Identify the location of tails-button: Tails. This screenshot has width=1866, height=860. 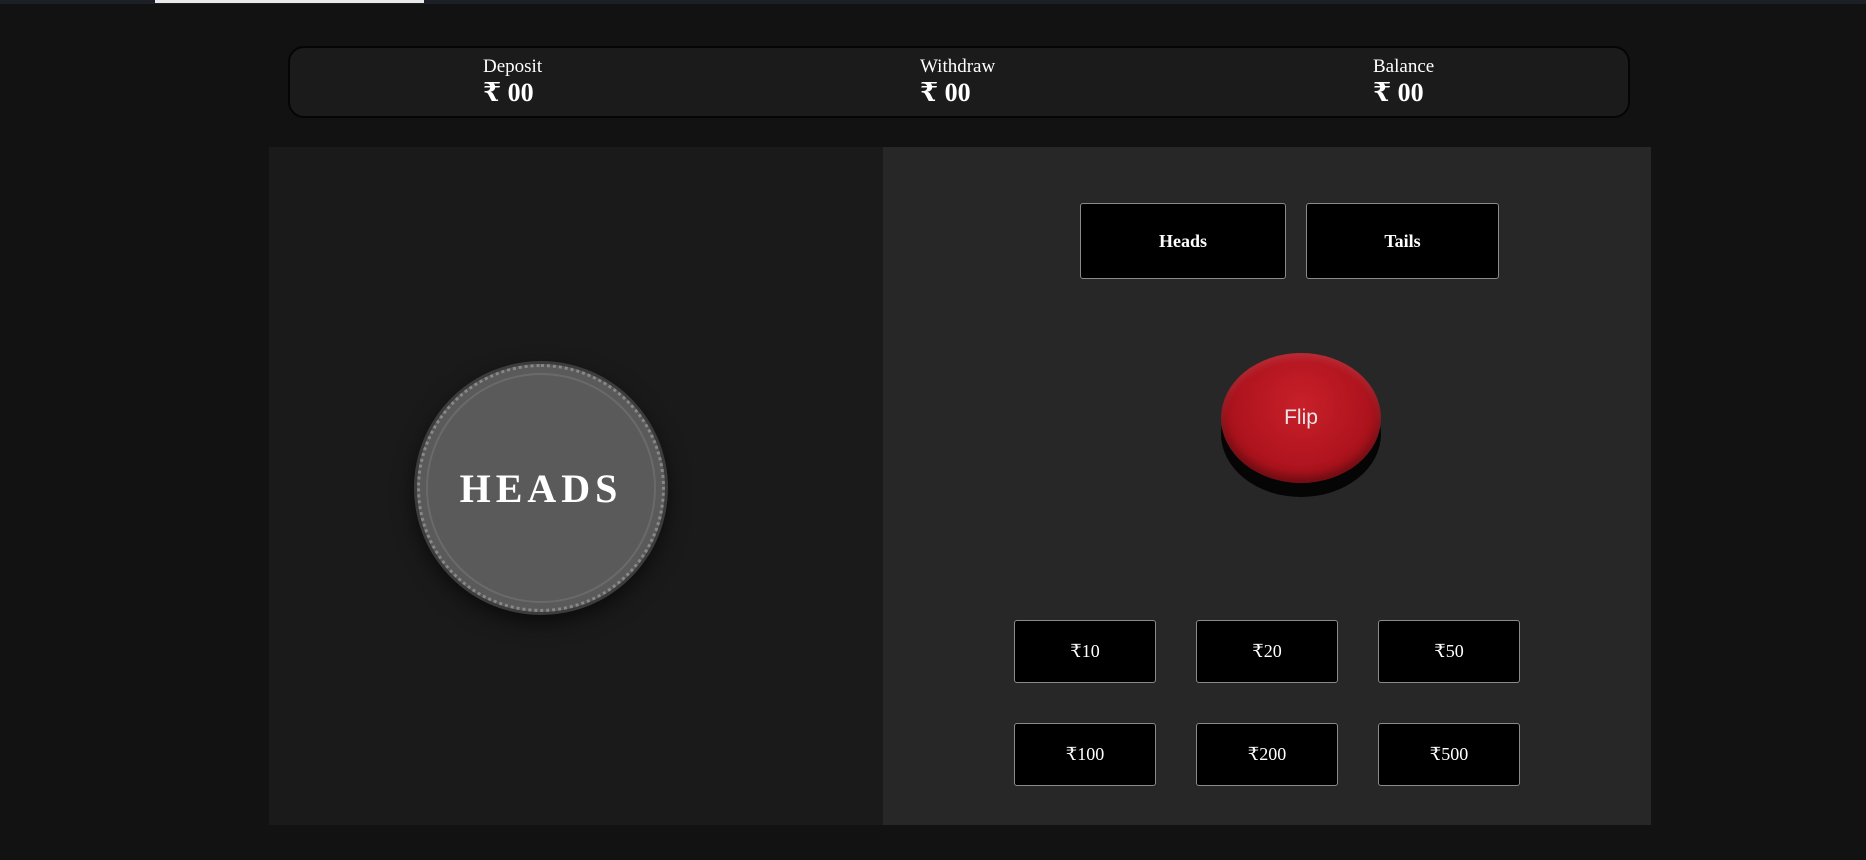
(1402, 241).